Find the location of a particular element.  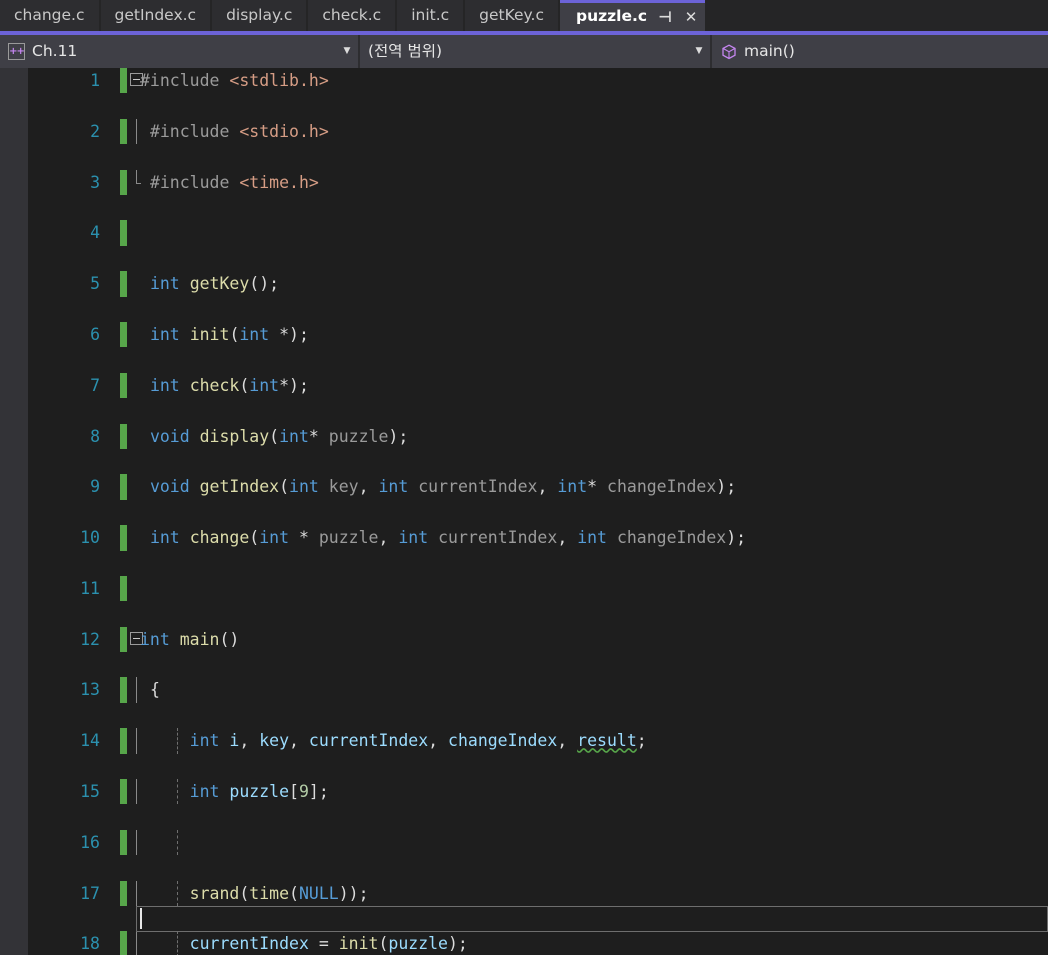

close-icon: ✕ is located at coordinates (691, 17).